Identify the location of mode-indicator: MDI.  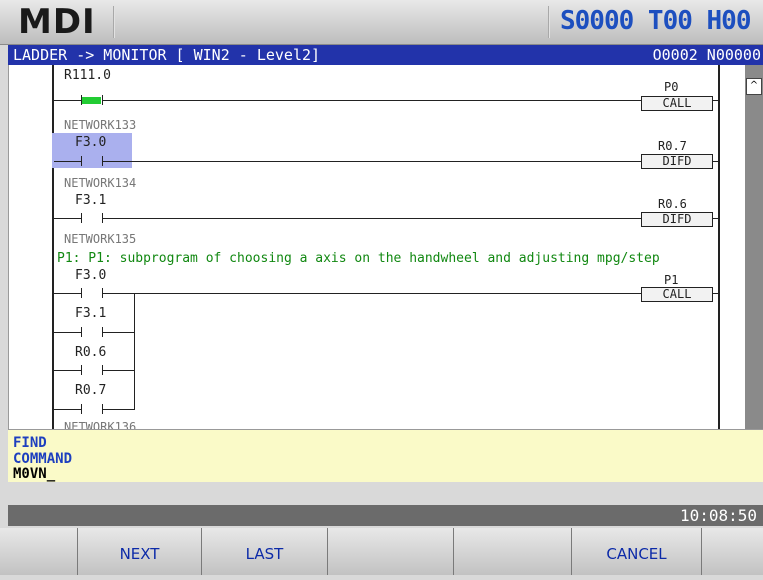
(57, 22).